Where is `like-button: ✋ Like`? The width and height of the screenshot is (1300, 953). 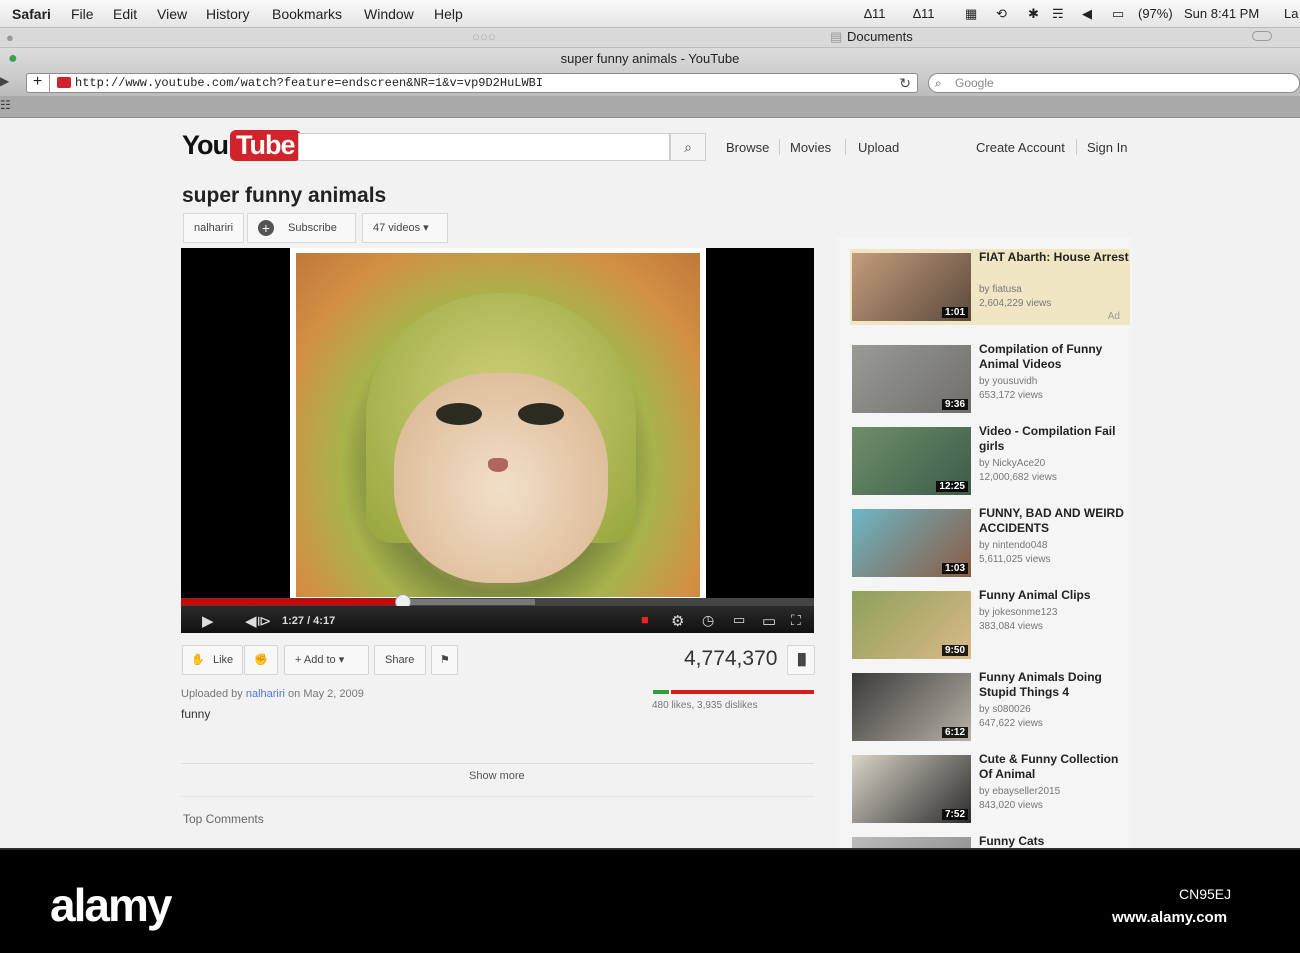 like-button: ✋ Like is located at coordinates (212, 660).